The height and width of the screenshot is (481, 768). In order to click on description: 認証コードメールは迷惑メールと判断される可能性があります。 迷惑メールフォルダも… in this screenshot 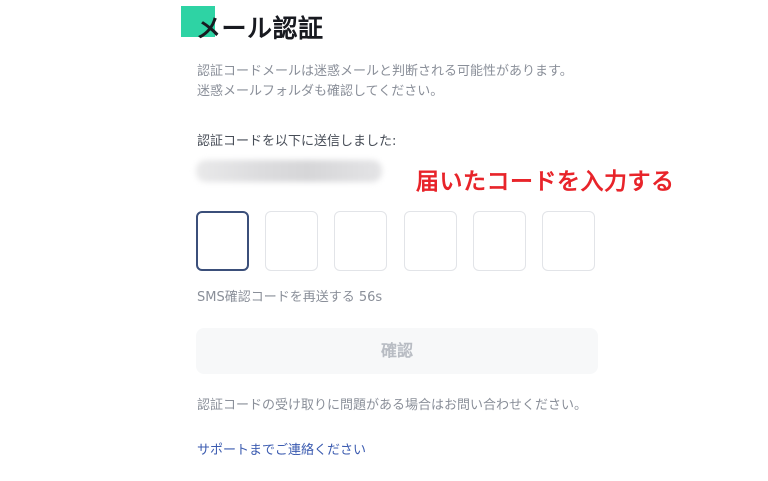, I will do `click(407, 82)`.